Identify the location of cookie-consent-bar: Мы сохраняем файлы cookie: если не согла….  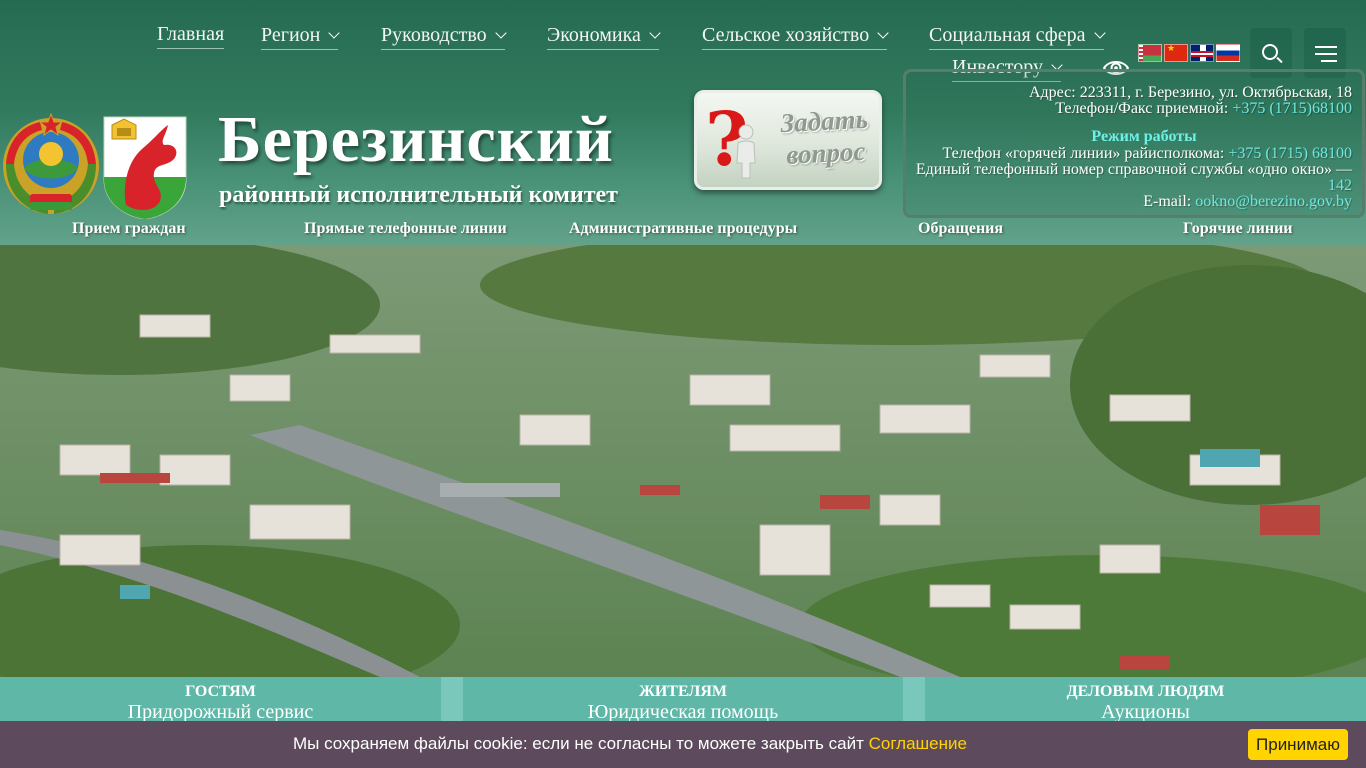
(683, 744).